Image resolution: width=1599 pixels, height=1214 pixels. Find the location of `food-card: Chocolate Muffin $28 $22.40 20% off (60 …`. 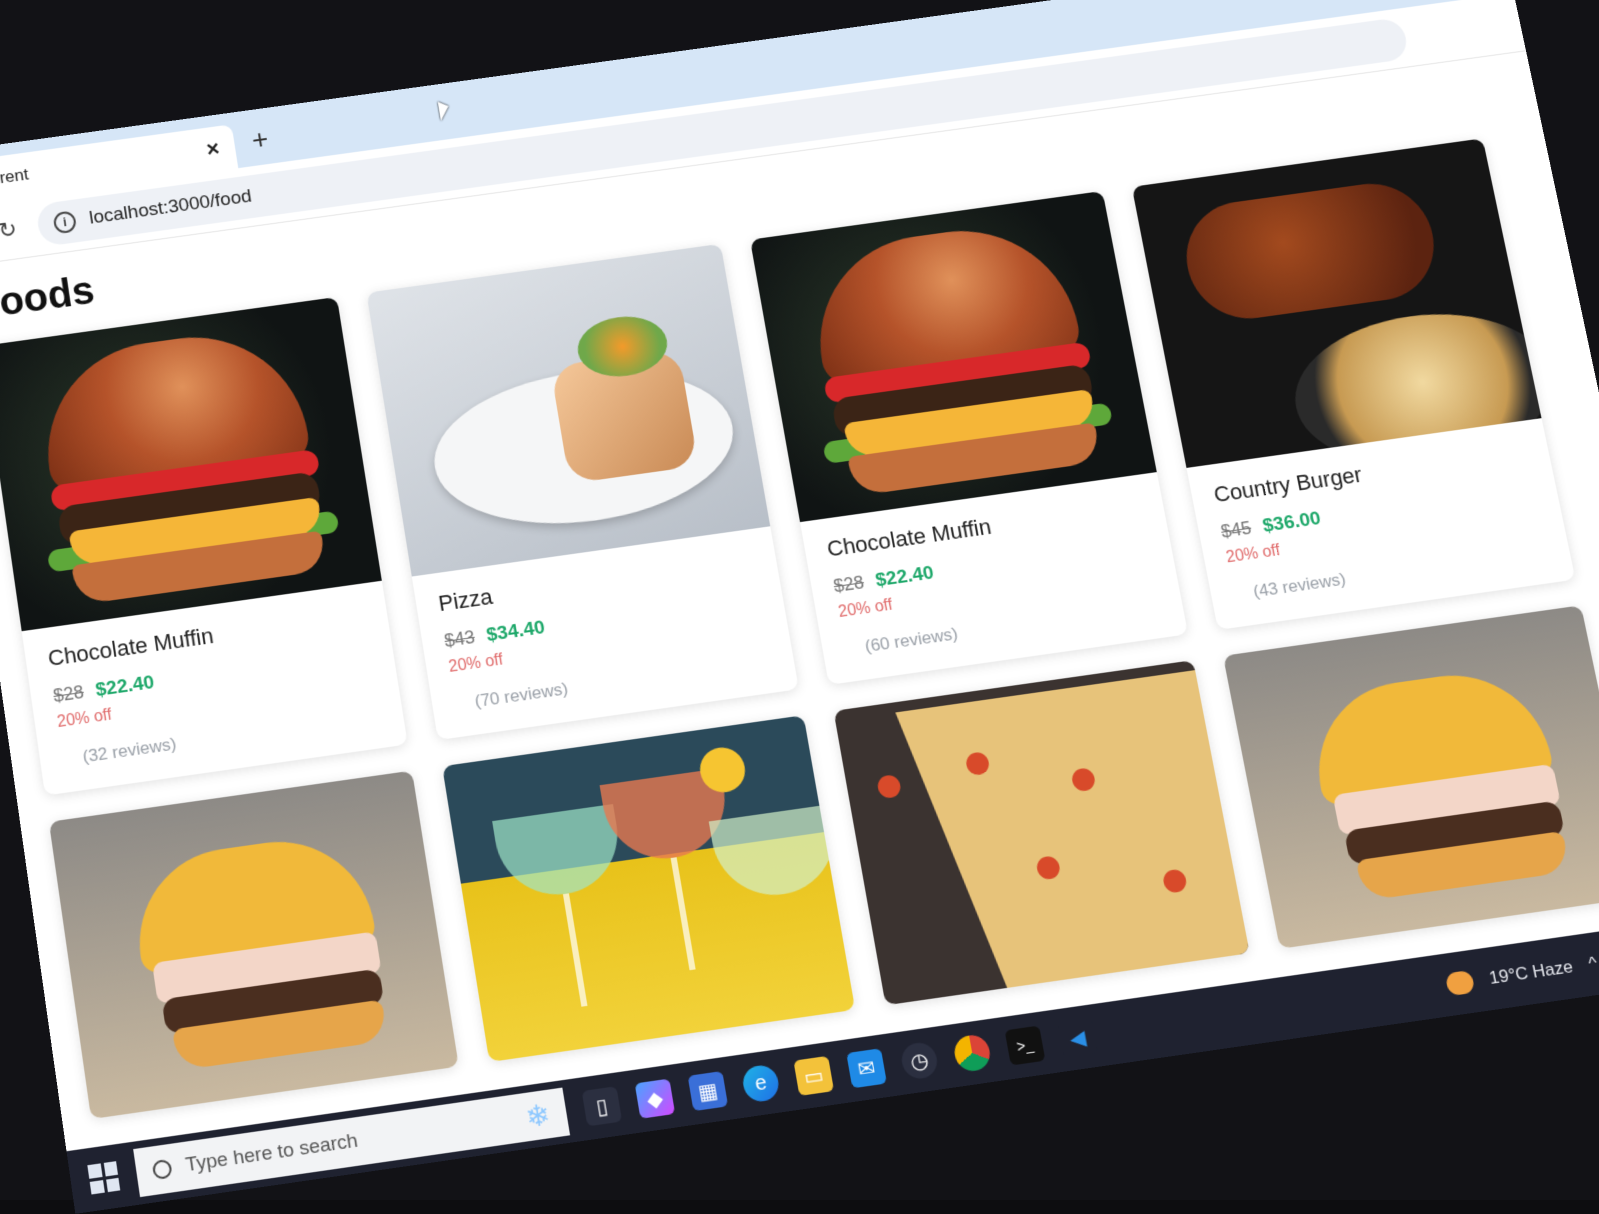

food-card: Chocolate Muffin $28 $22.40 20% off (60 … is located at coordinates (969, 437).